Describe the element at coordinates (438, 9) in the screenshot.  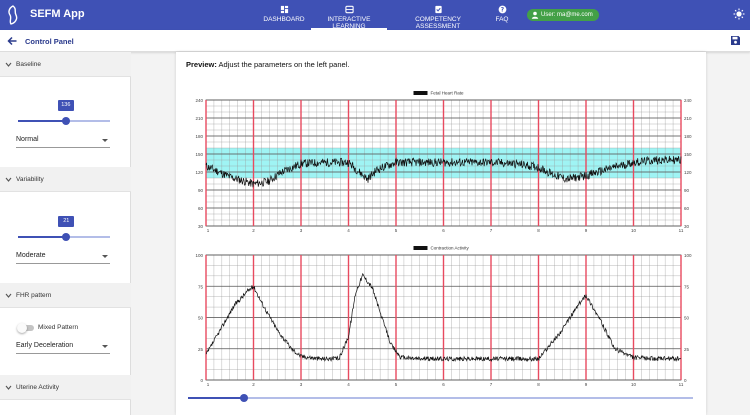
I see `assessment-icon` at that location.